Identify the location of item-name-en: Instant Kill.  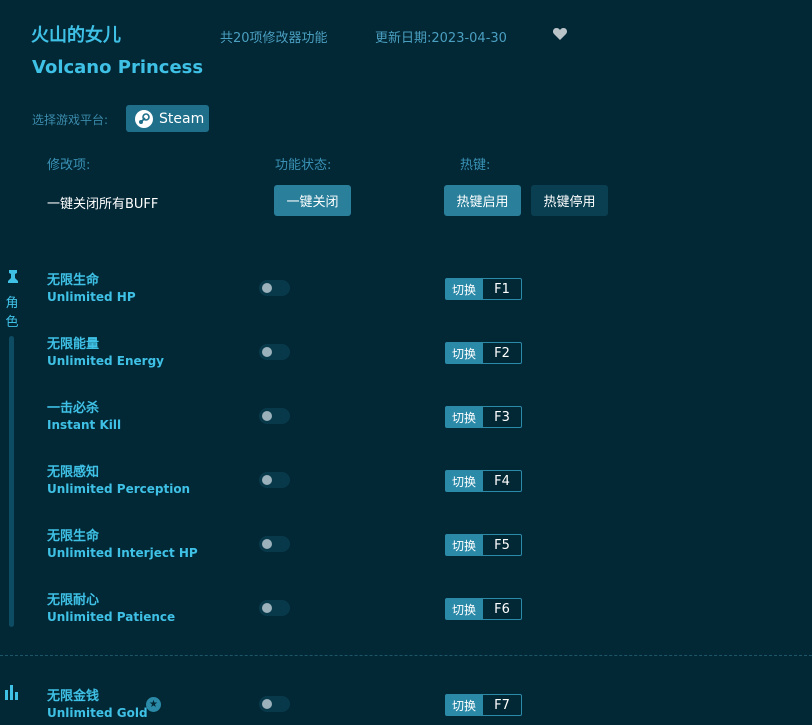
(84, 425).